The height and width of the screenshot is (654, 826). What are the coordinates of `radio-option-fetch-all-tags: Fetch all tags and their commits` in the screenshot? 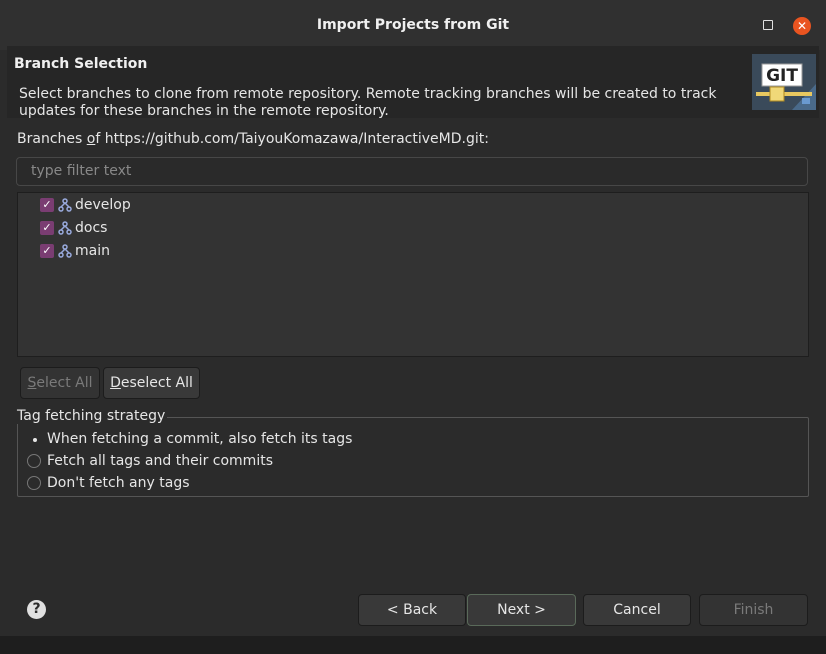 It's located at (150, 461).